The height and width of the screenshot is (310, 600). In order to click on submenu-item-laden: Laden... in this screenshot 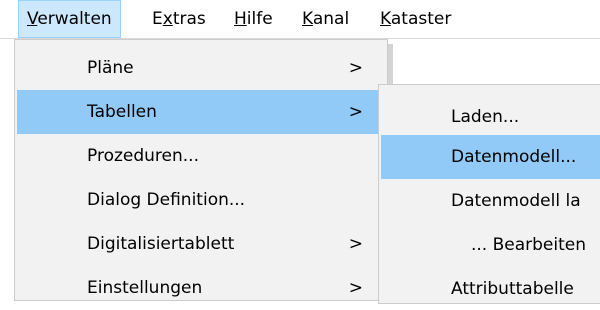, I will do `click(490, 117)`.